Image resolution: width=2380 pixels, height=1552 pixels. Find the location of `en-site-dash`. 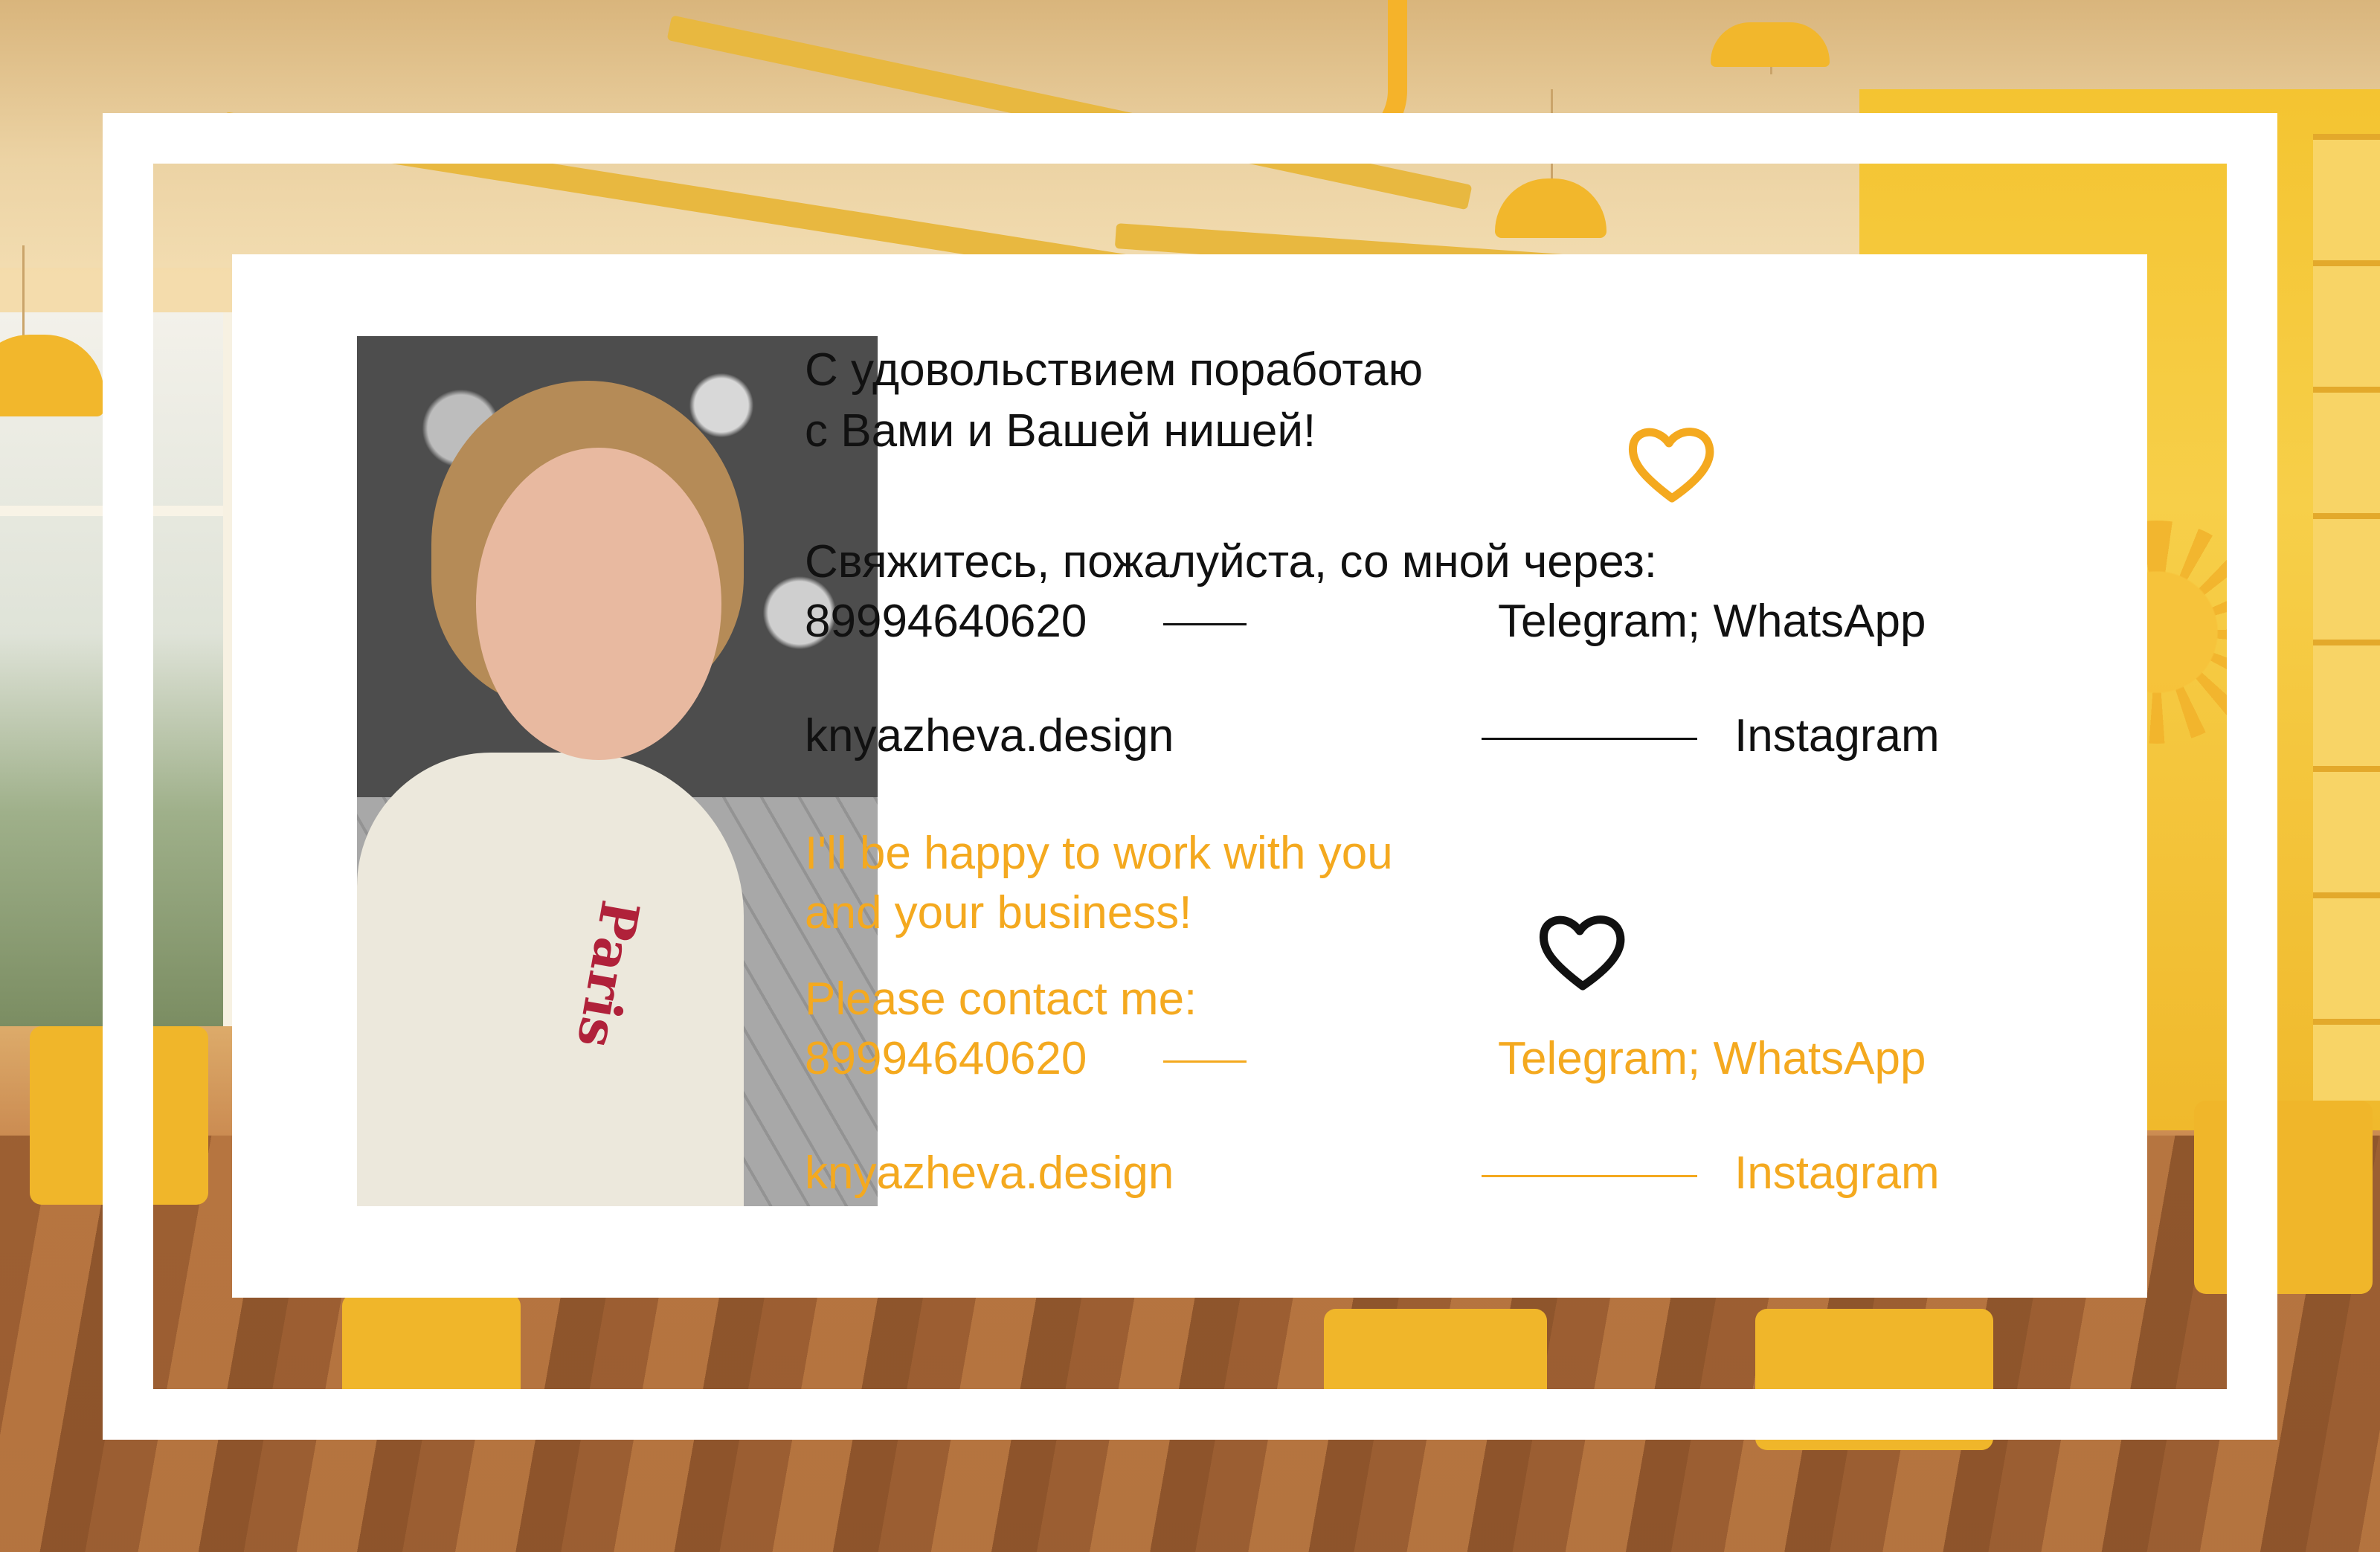

en-site-dash is located at coordinates (1590, 1176).